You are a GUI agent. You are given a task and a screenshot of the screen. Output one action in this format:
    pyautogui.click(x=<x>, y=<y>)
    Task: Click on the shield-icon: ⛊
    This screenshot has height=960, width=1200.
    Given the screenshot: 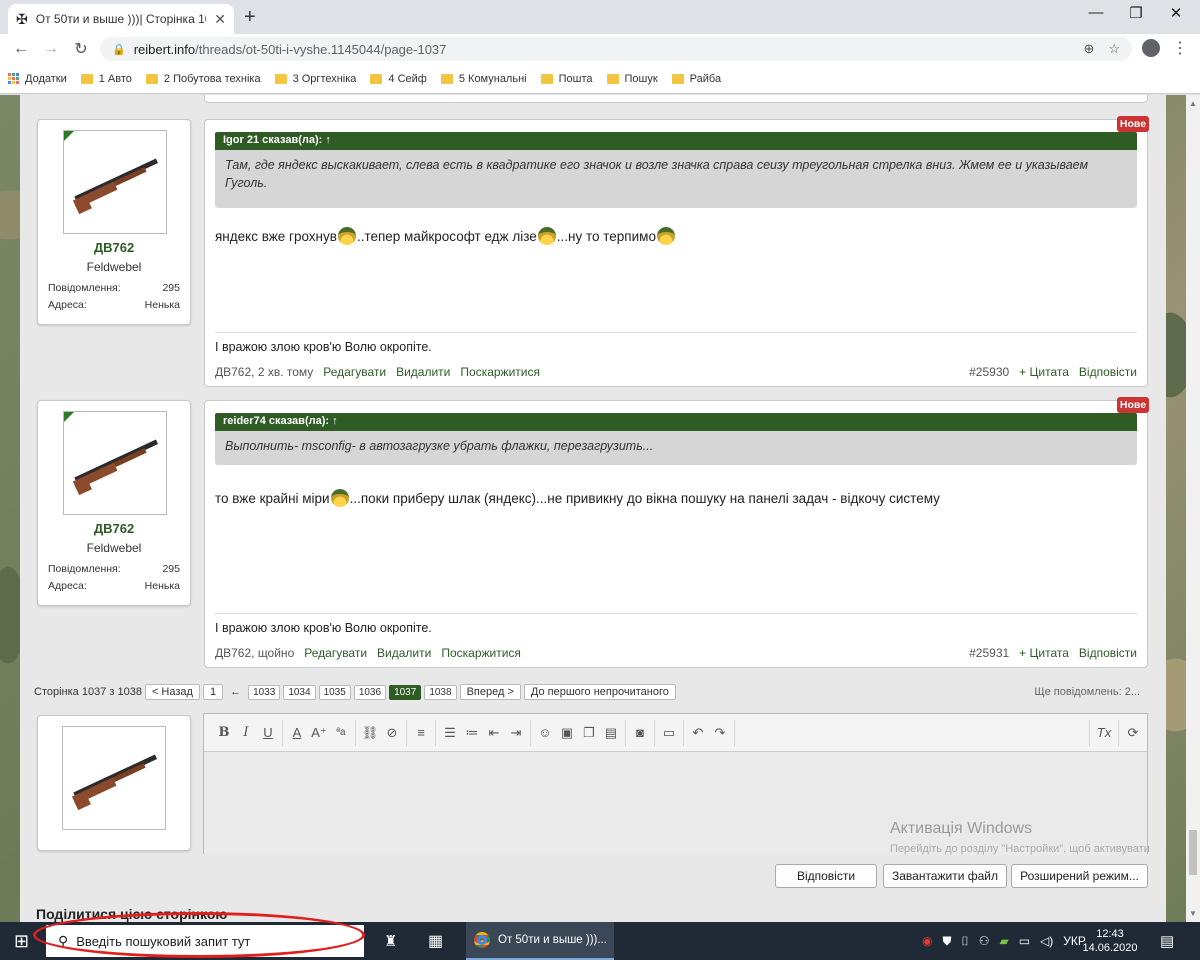 What is the action you would take?
    pyautogui.click(x=946, y=941)
    